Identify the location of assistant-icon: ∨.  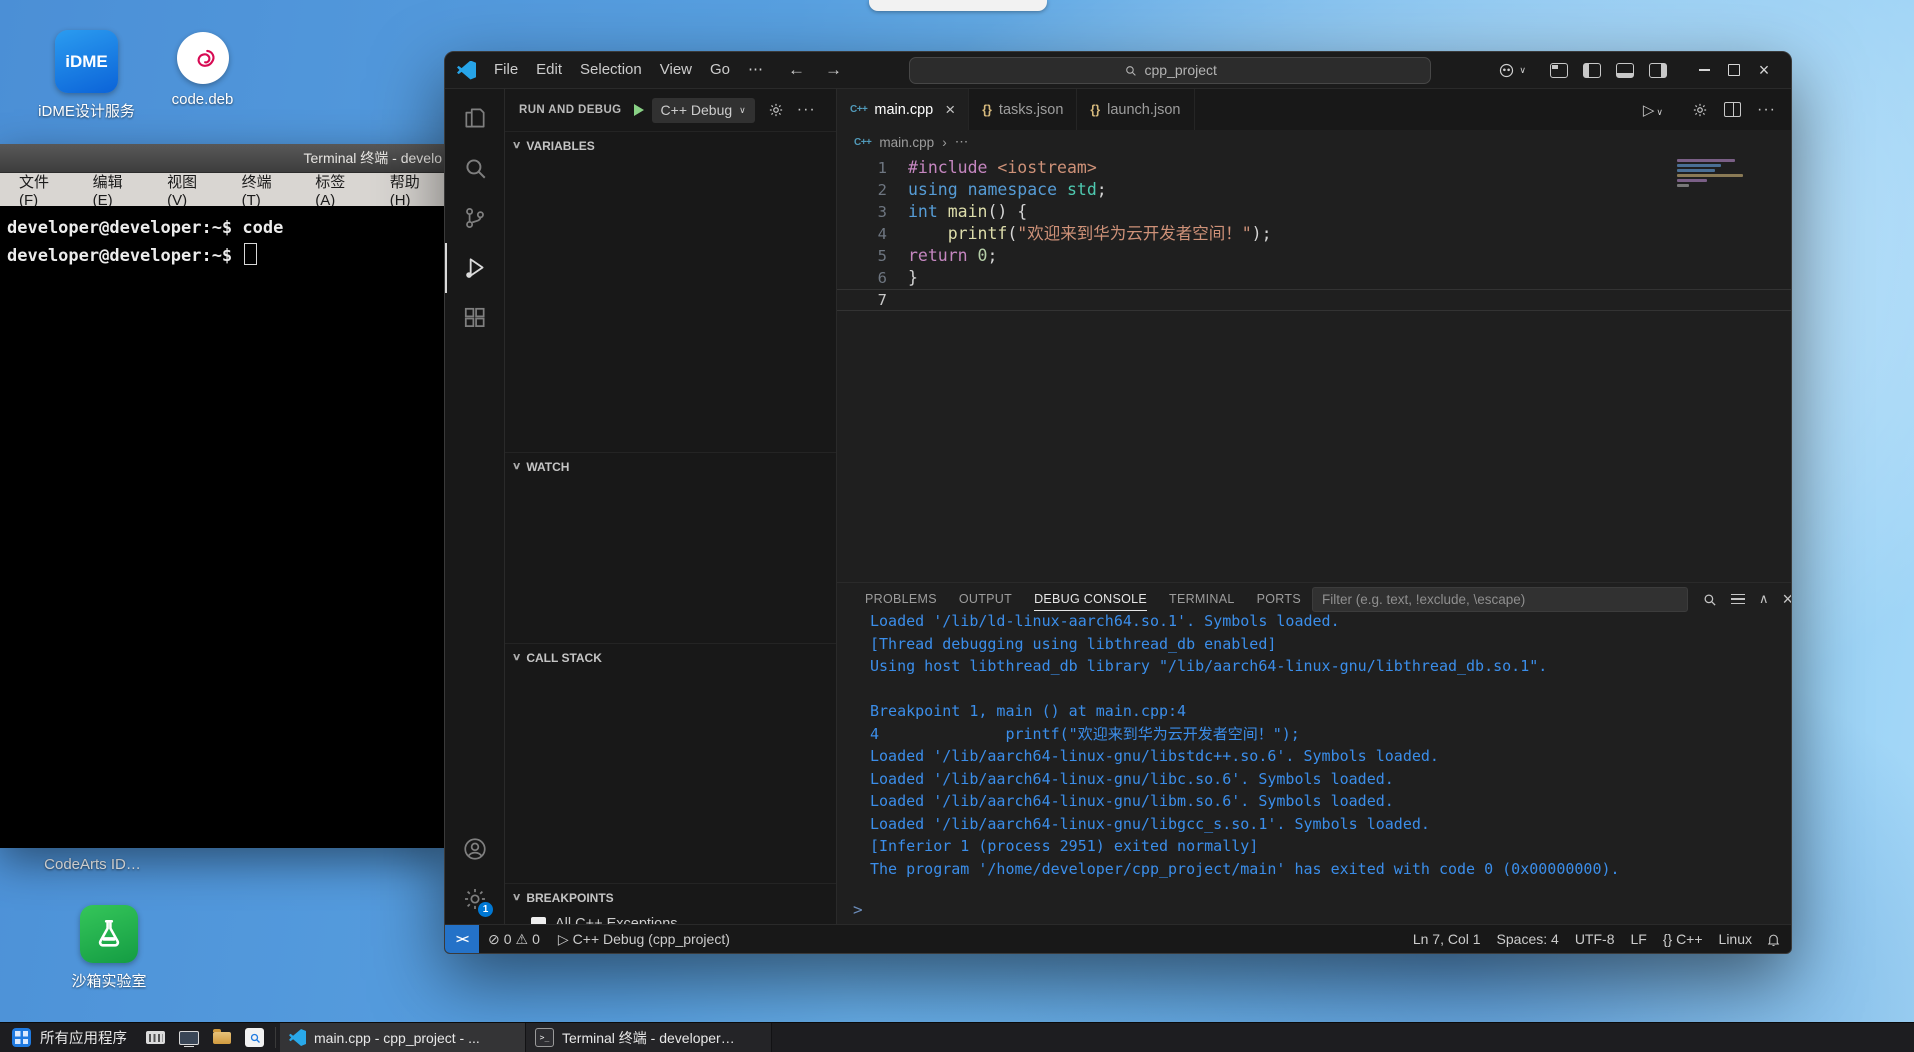
(1512, 70).